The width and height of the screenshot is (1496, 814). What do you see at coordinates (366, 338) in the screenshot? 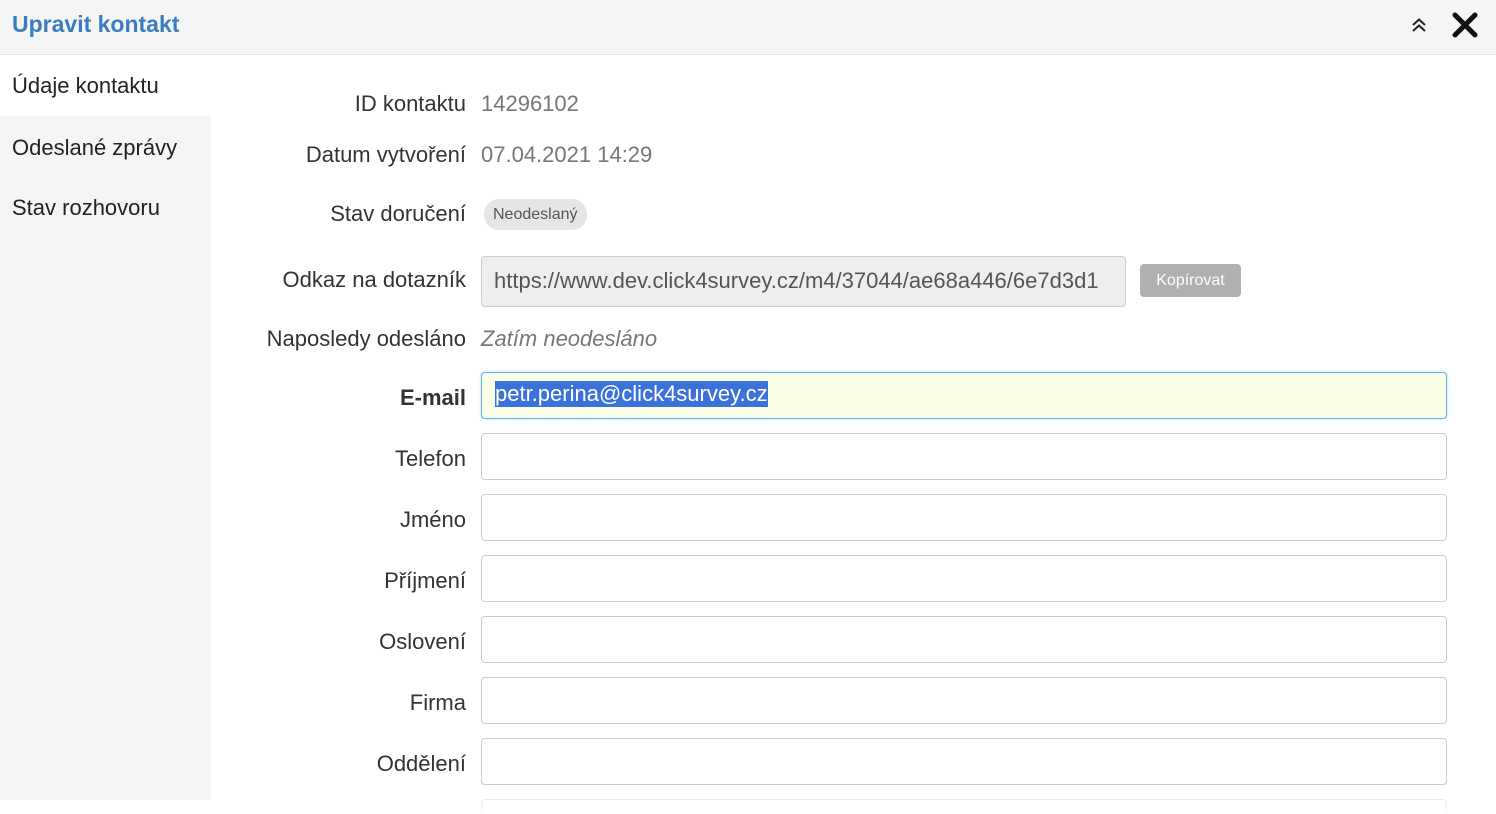
I see `last-sent-label: Naposledy odesláno` at bounding box center [366, 338].